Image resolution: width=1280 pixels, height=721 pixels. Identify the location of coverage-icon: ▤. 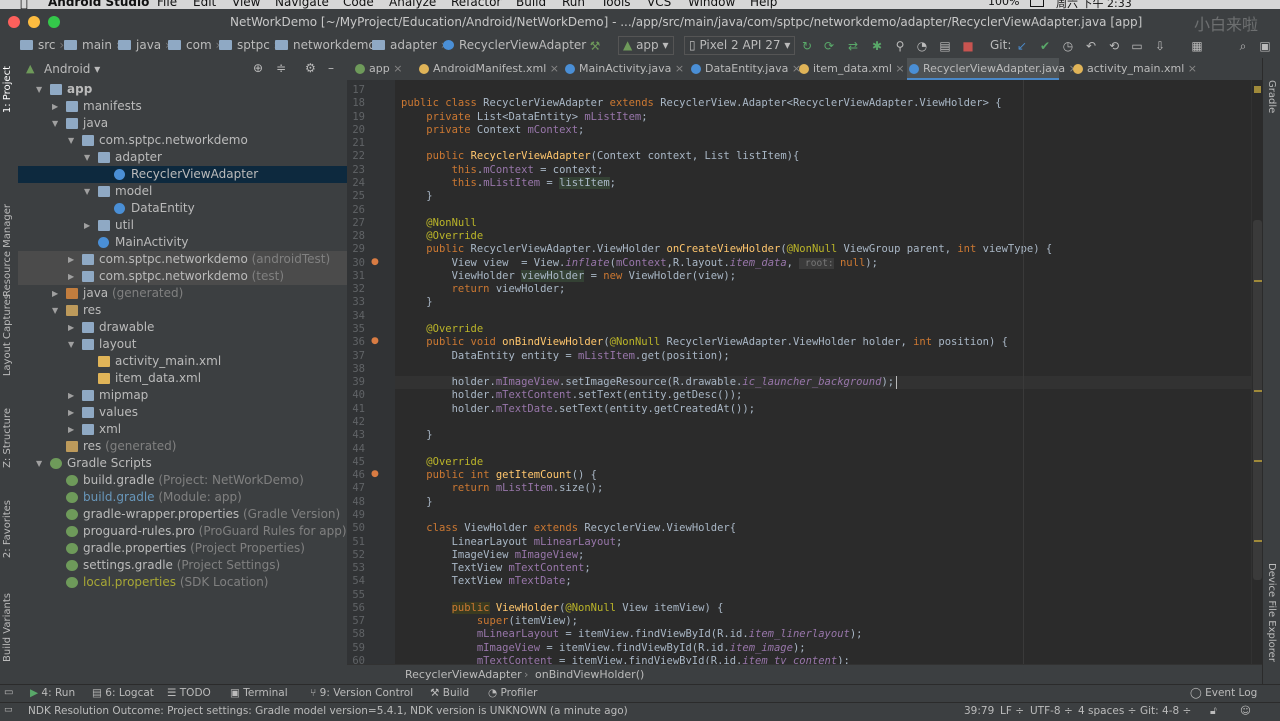
(945, 46).